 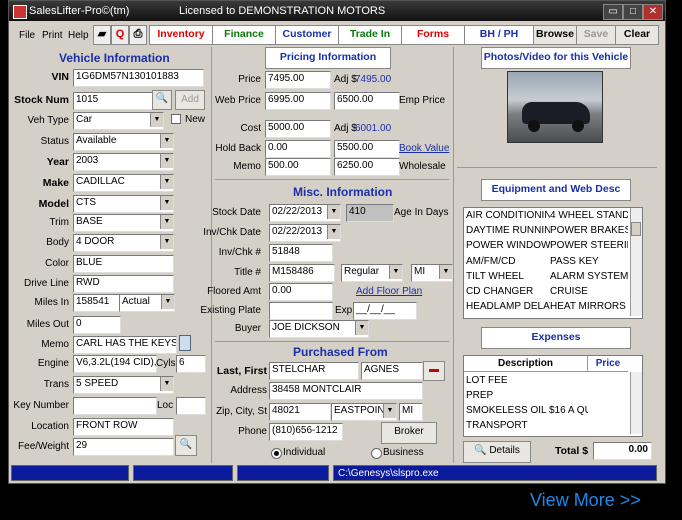 I want to click on state-field: MI, so click(x=411, y=412).